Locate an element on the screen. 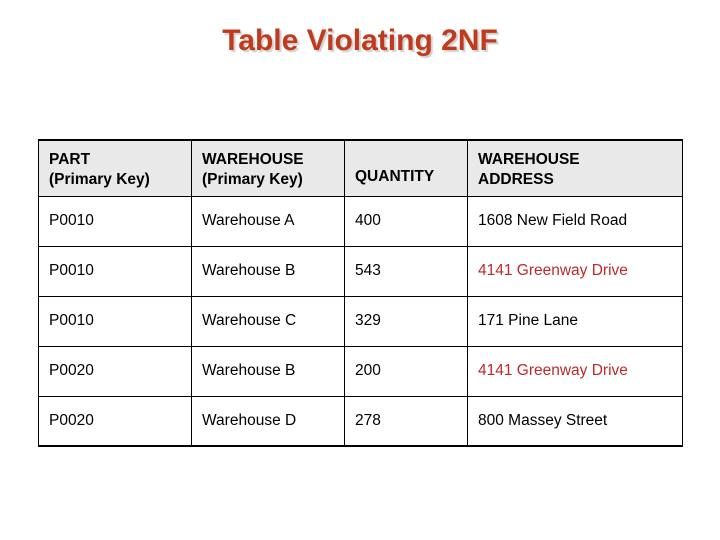 The width and height of the screenshot is (720, 540). cell-quantity: 200 is located at coordinates (406, 371).